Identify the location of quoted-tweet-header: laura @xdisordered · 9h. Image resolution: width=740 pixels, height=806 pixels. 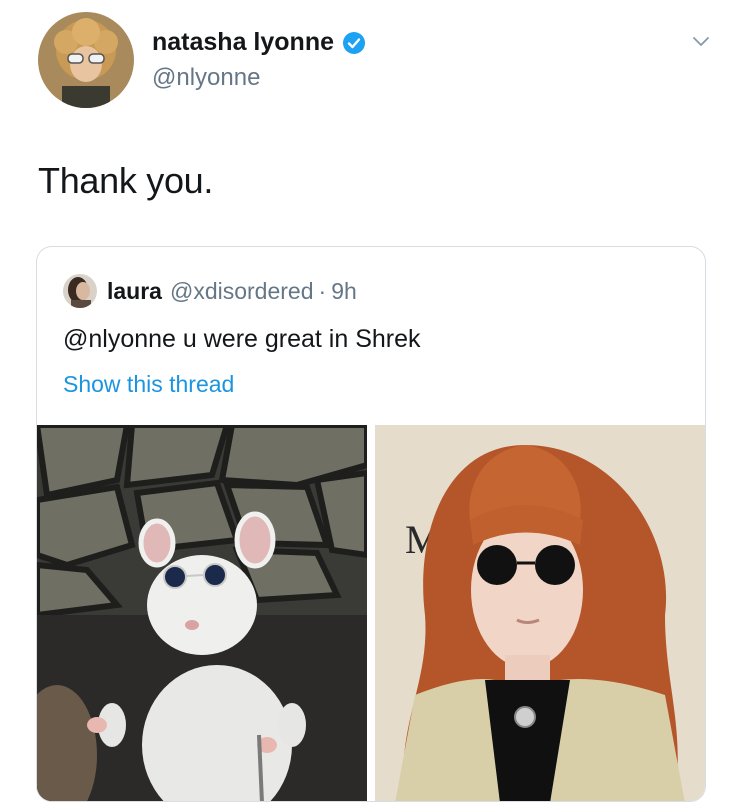
(210, 291).